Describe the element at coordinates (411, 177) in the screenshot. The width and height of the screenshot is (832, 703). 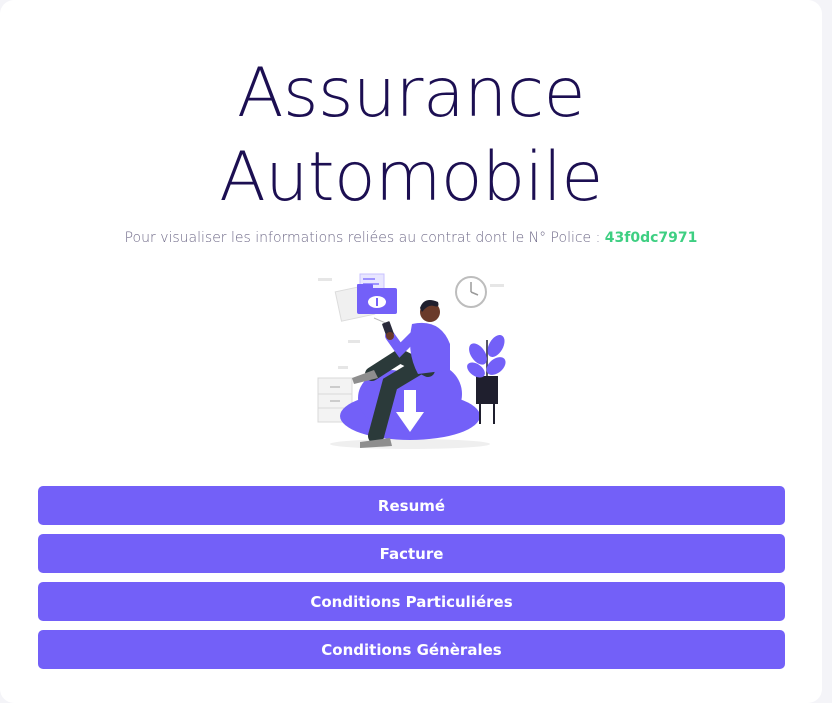
I see `page-title-line2: Automobile` at that location.